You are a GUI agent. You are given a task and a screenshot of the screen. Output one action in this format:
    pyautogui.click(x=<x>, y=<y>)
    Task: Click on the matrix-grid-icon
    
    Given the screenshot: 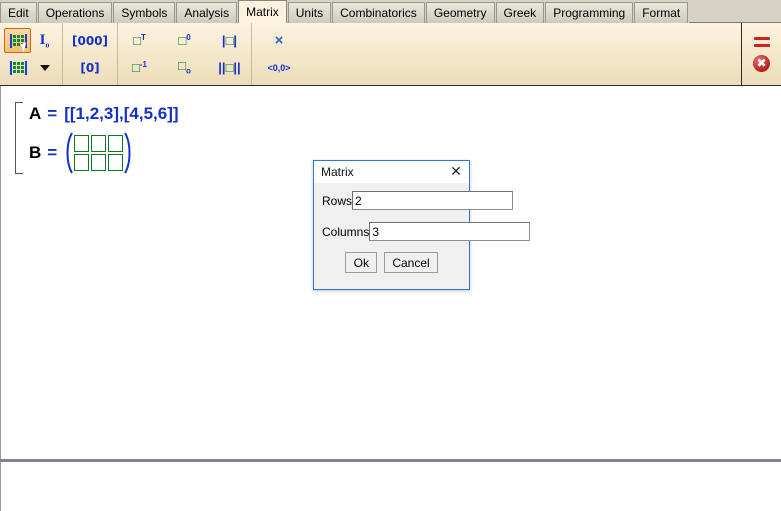 What is the action you would take?
    pyautogui.click(x=18, y=68)
    